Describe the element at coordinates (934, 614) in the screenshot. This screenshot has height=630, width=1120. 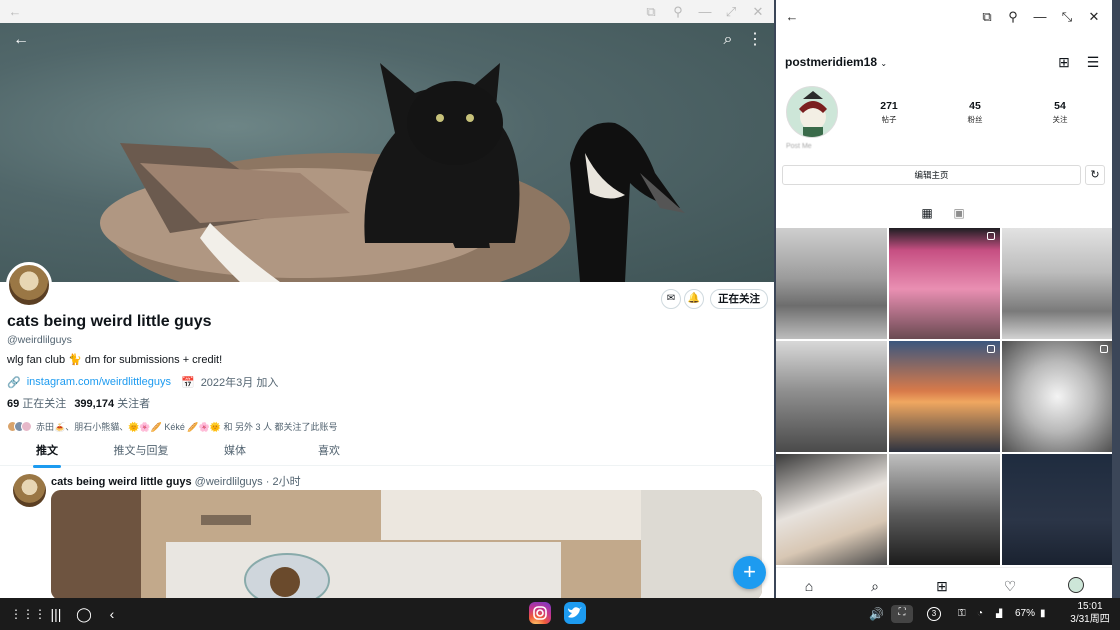
I see `notification-count-badge: 3` at that location.